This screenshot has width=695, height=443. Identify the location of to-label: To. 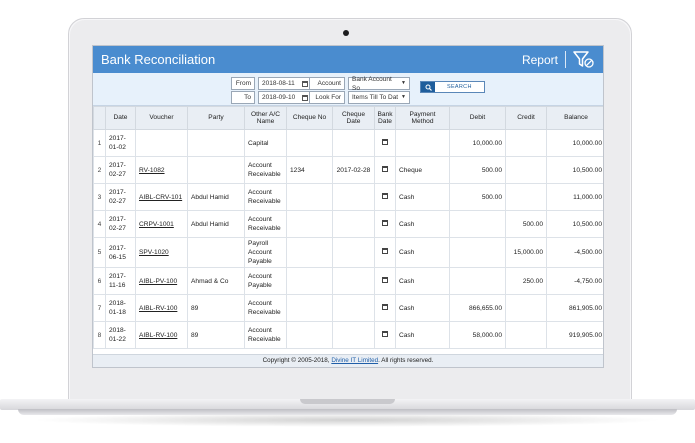
(243, 97).